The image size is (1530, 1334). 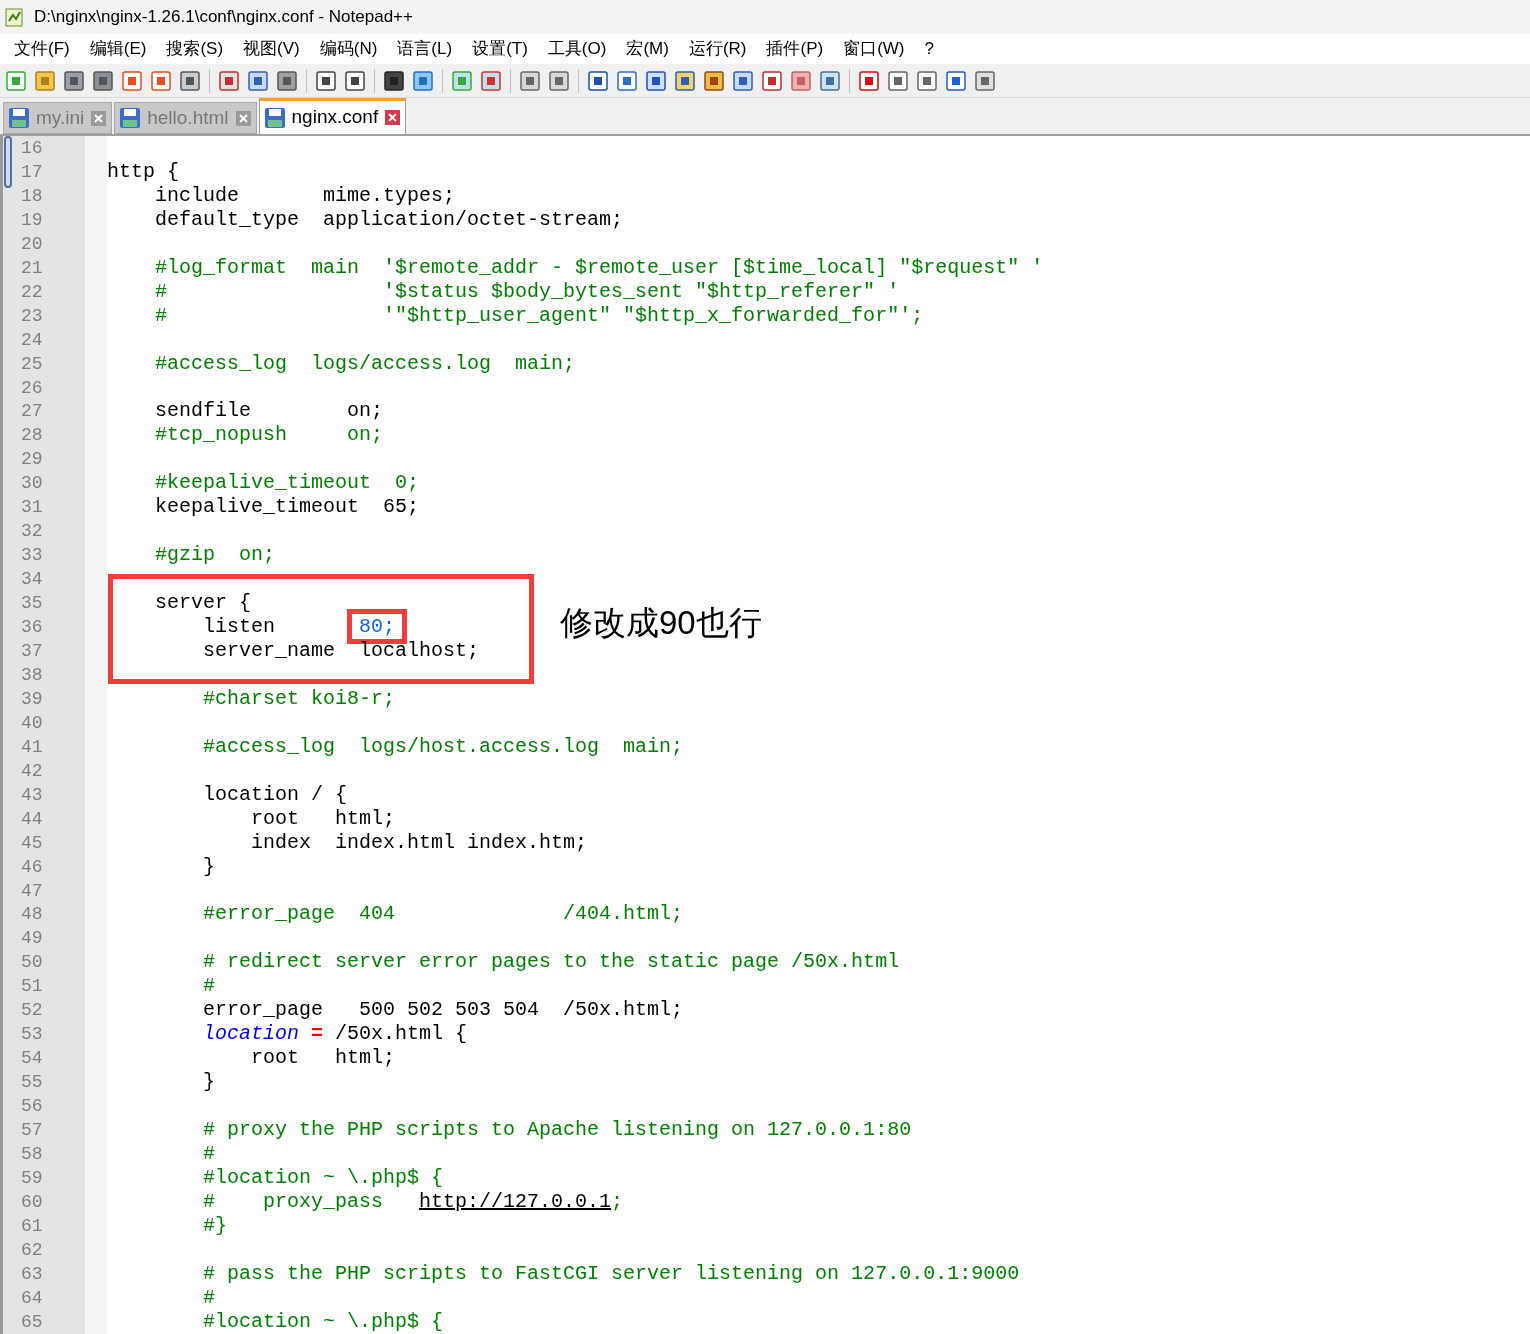 I want to click on code-line: keepalive_timeout 65;, so click(x=287, y=507).